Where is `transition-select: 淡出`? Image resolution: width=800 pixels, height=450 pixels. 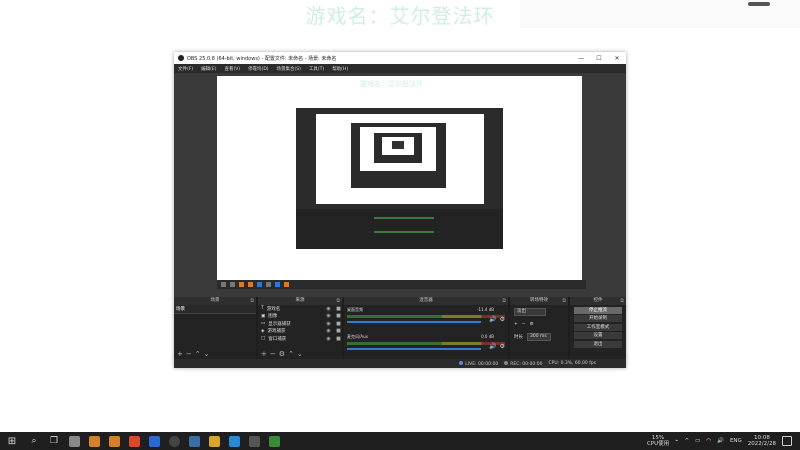 transition-select: 淡出 is located at coordinates (530, 312).